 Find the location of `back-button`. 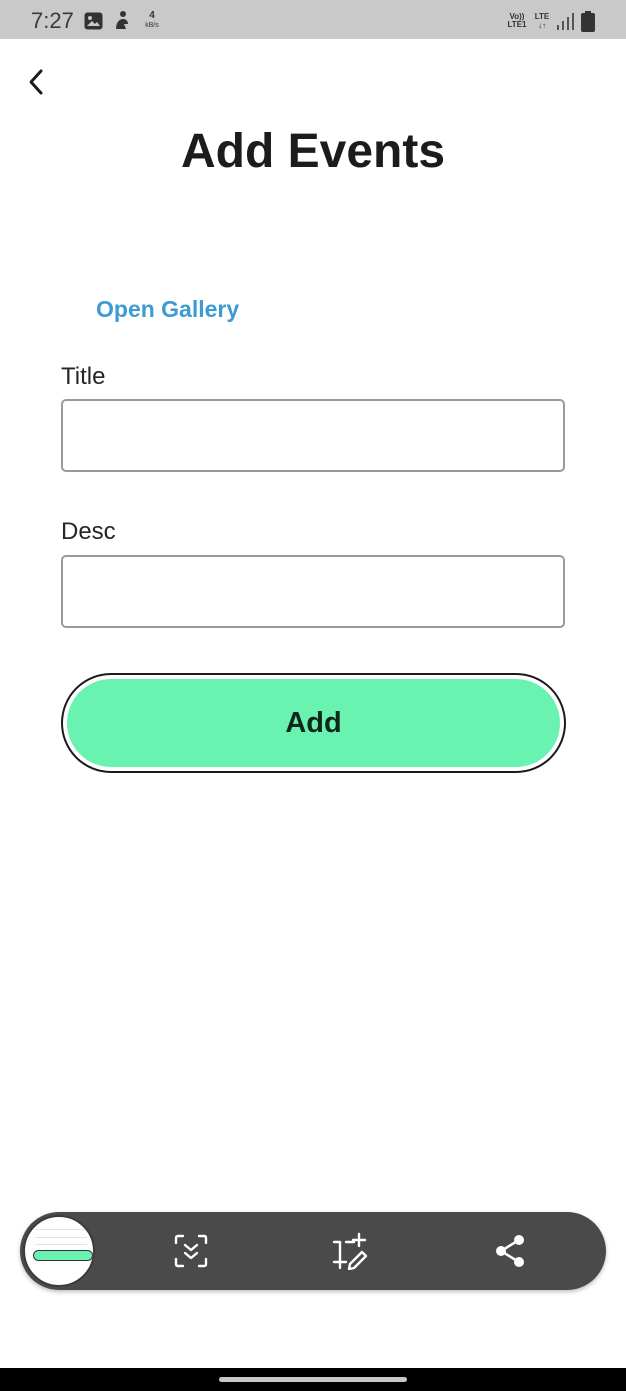

back-button is located at coordinates (36, 82).